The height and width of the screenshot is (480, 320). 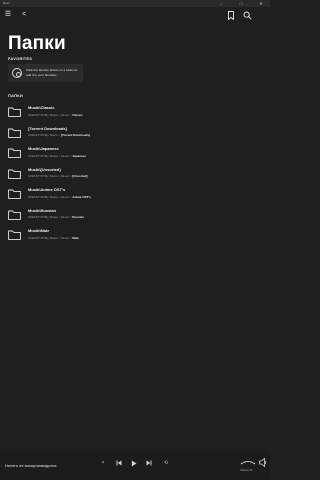 What do you see at coordinates (247, 15) in the screenshot?
I see `search-icon` at bounding box center [247, 15].